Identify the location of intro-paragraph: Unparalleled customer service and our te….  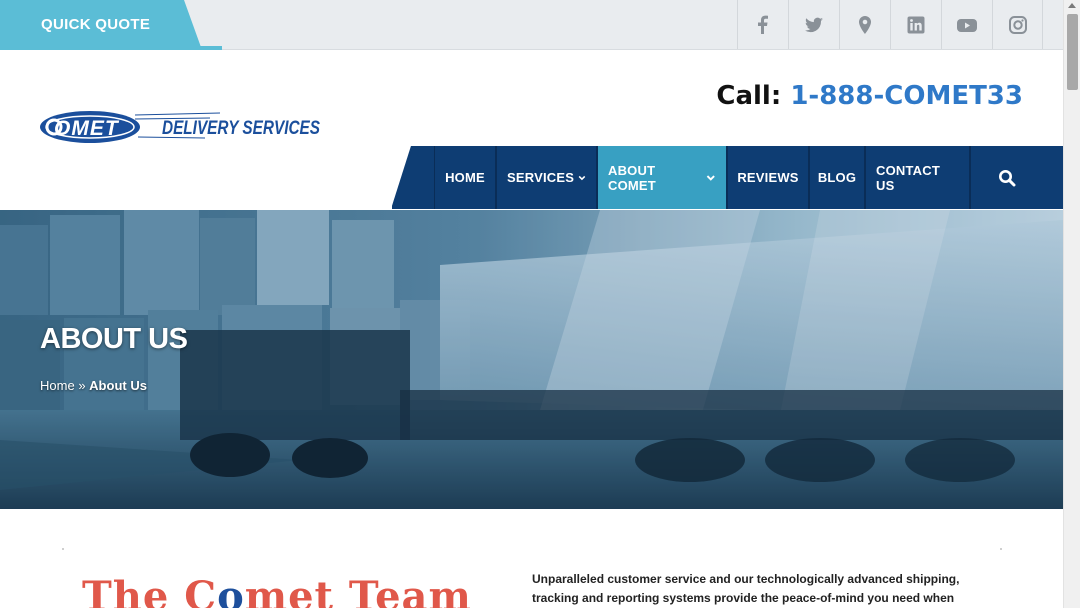
(752, 589).